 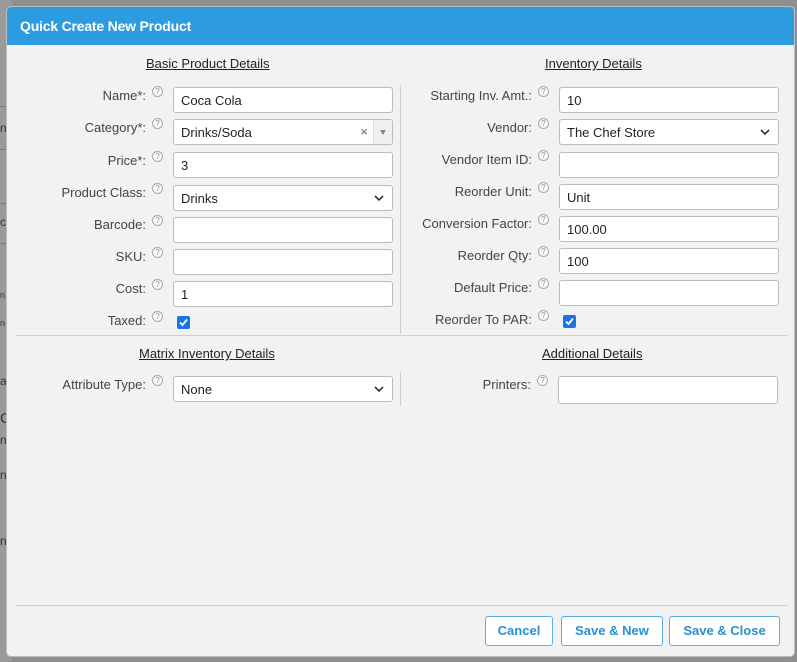 What do you see at coordinates (197, 389) in the screenshot?
I see `attribute-type-value: None` at bounding box center [197, 389].